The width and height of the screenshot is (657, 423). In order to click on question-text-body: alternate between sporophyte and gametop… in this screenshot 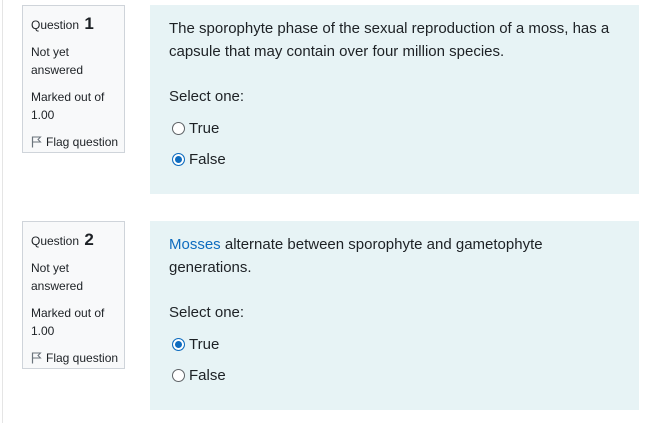, I will do `click(356, 256)`.